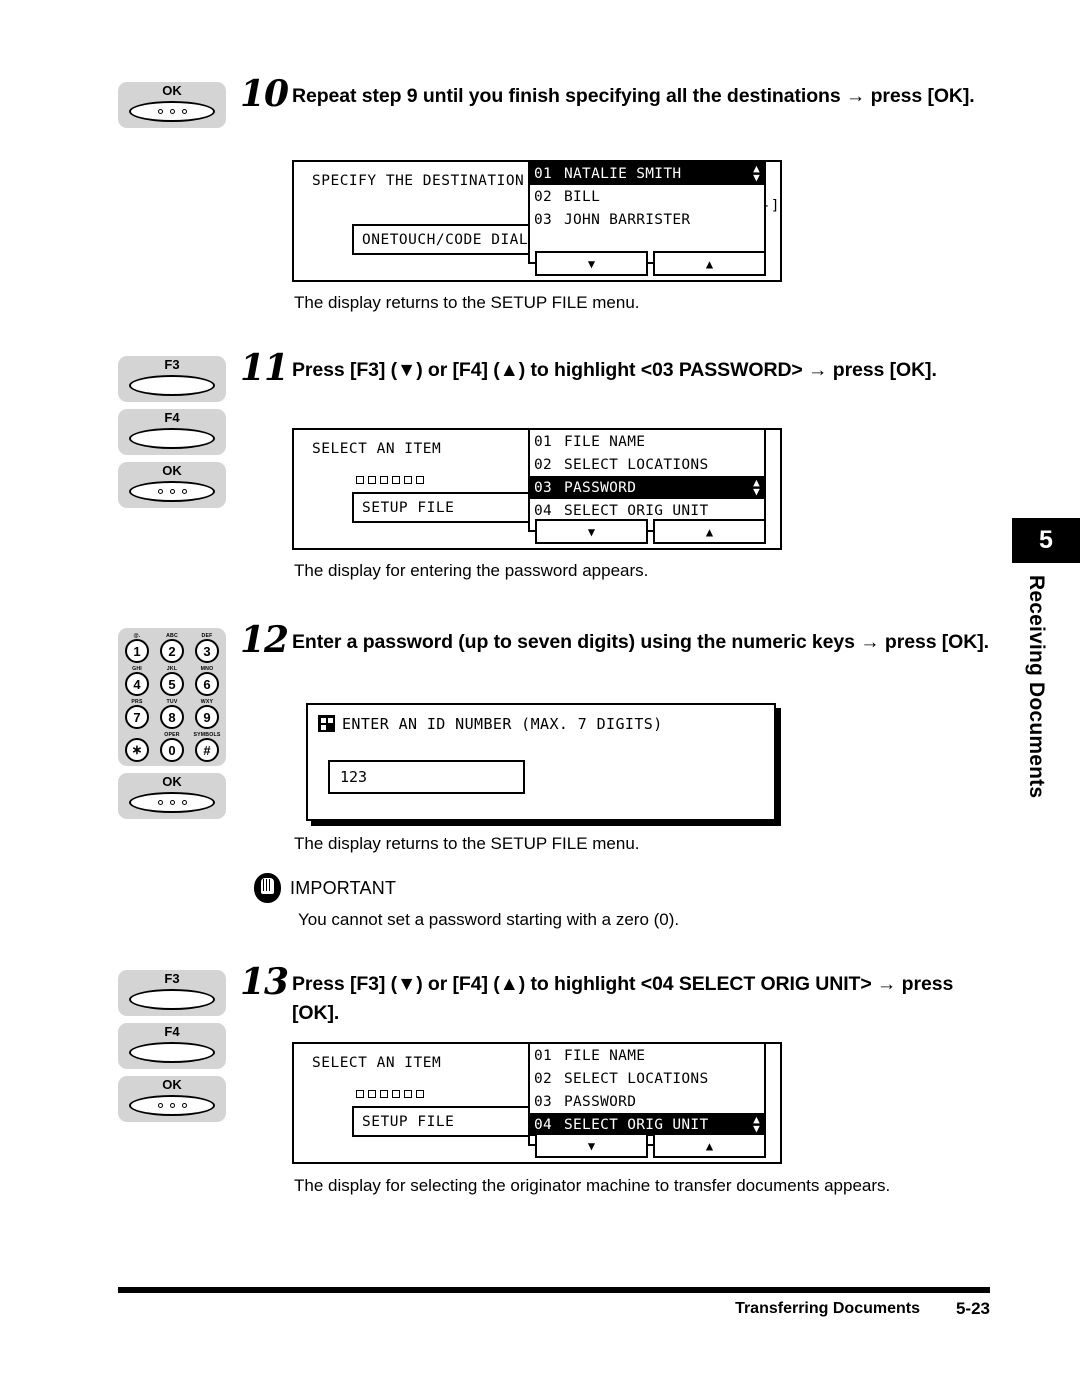 This screenshot has width=1080, height=1388. Describe the element at coordinates (326, 723) in the screenshot. I see `id-entry-icon` at that location.